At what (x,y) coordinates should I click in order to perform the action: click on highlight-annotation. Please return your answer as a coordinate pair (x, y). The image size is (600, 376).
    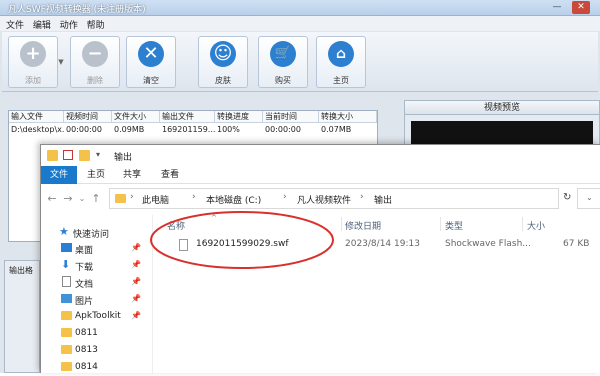
    Looking at the image, I should click on (242, 240).